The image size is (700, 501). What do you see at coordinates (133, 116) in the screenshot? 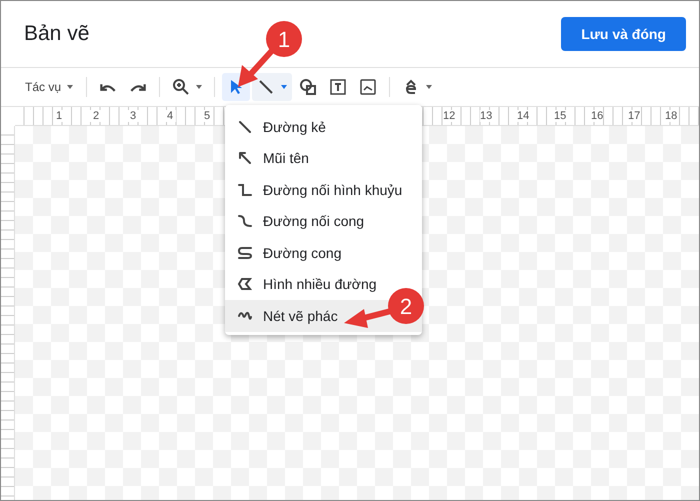
I see `ruler-number: 3` at bounding box center [133, 116].